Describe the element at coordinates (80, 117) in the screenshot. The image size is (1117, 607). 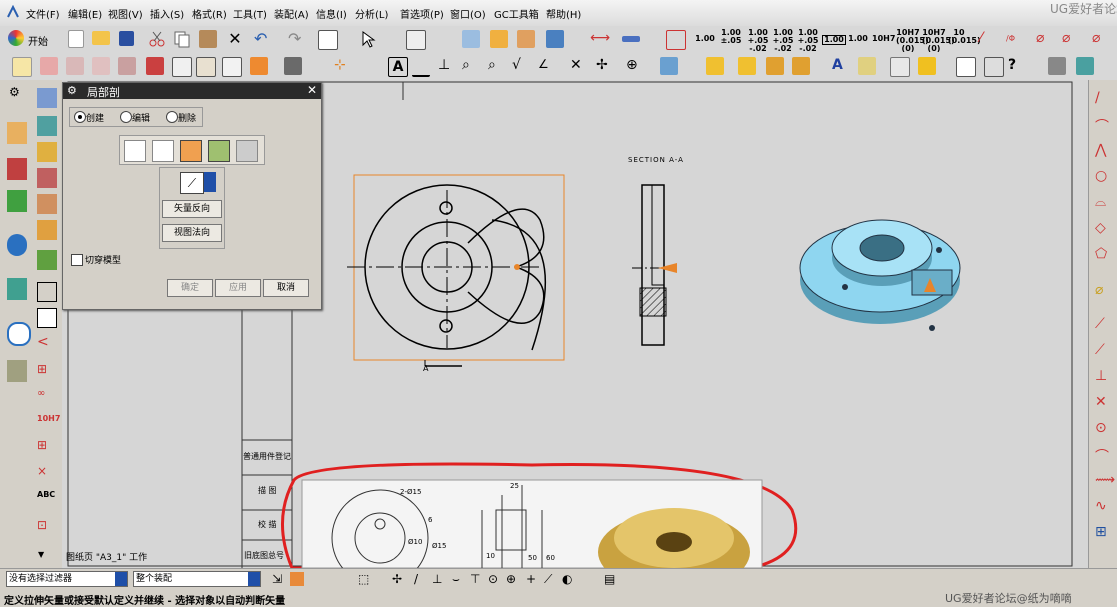
I see `radio-create` at that location.